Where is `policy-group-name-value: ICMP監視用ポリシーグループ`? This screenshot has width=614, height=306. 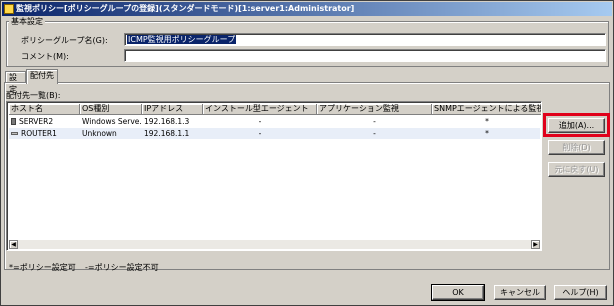
policy-group-name-value: ICMP監視用ポリシーグループ is located at coordinates (182, 39).